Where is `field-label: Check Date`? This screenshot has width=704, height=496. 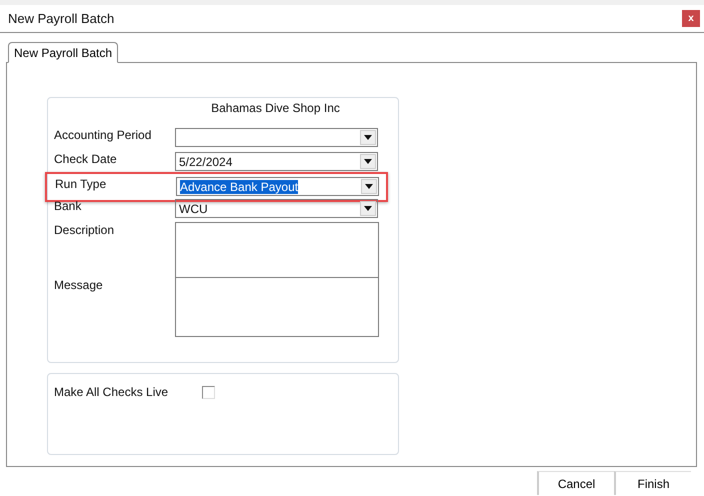 field-label: Check Date is located at coordinates (86, 159).